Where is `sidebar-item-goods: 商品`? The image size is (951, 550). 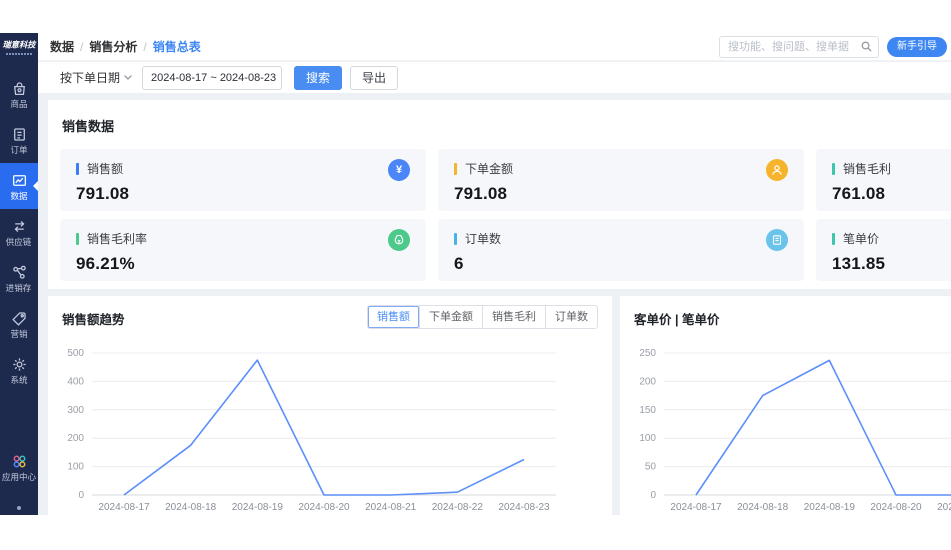 sidebar-item-goods: 商品 is located at coordinates (19, 94).